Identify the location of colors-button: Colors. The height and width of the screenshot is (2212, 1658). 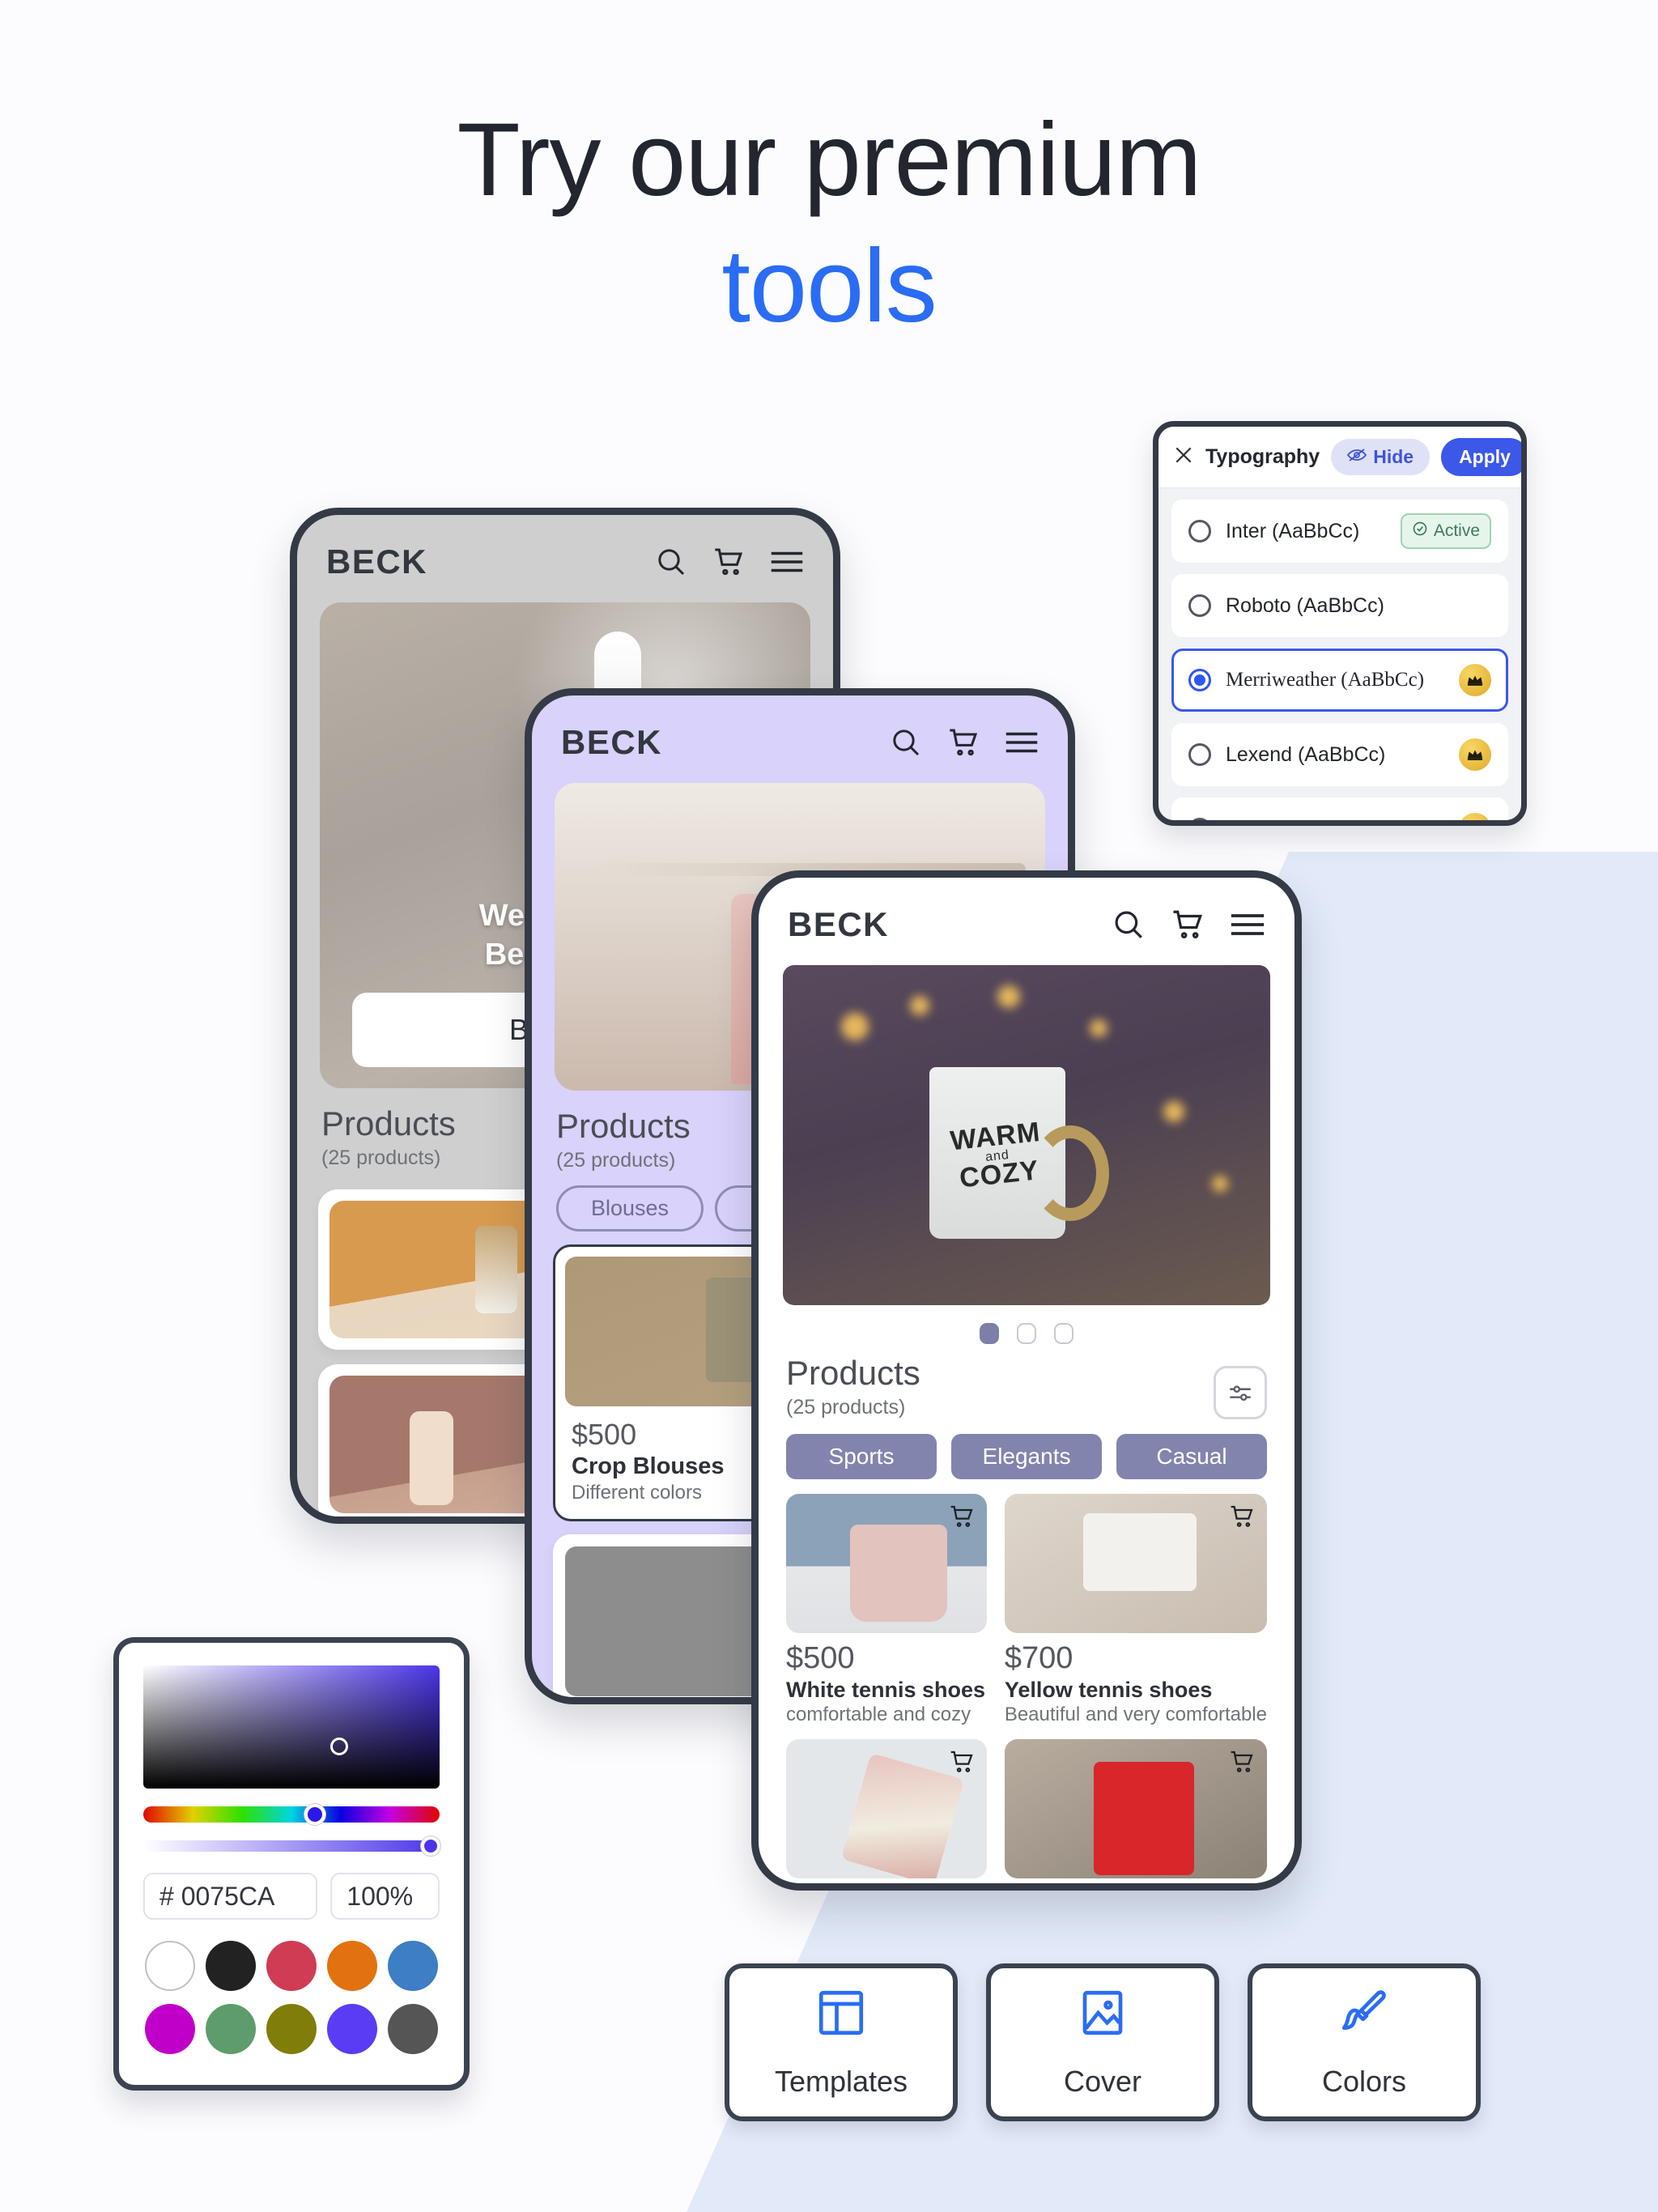
(1364, 2042).